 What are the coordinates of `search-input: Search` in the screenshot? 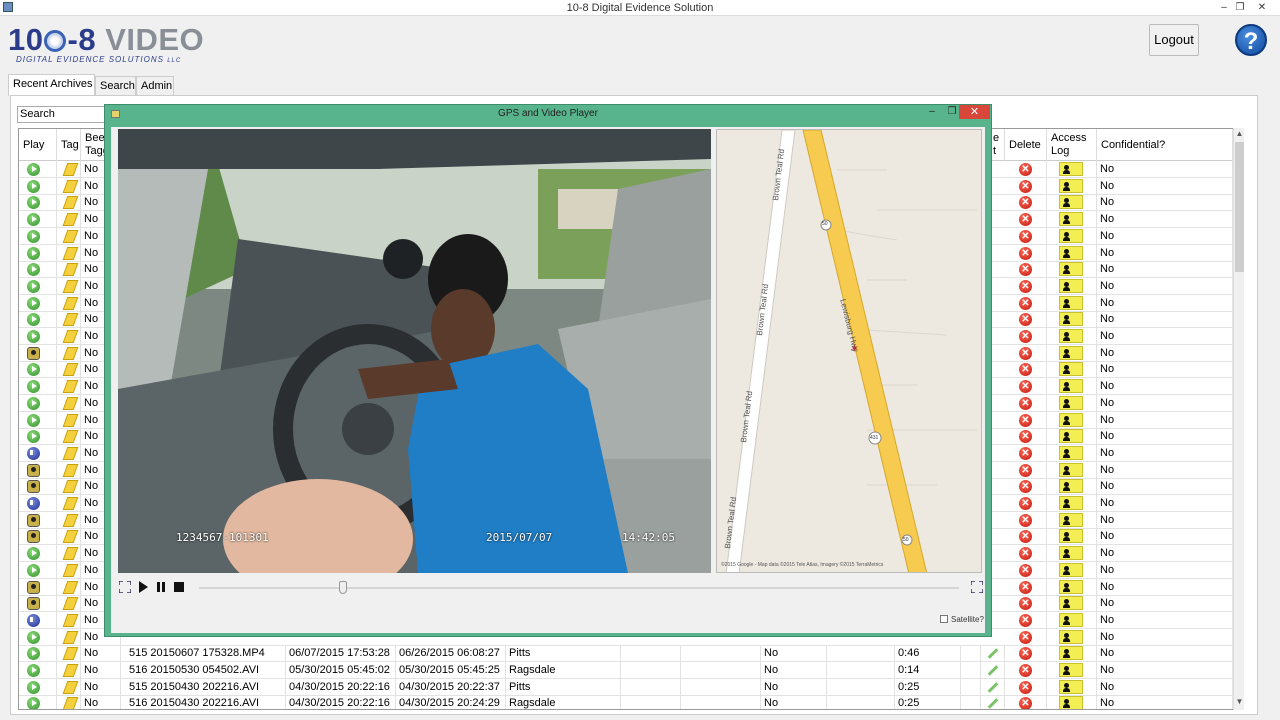 It's located at (62, 114).